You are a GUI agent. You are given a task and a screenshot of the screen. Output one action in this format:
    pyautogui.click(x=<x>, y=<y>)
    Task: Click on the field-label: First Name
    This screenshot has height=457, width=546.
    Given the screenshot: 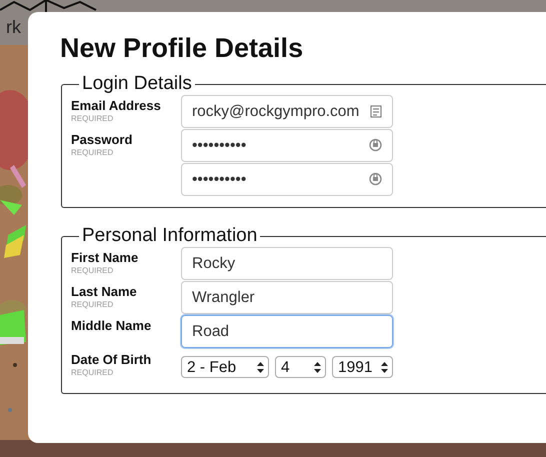 What is the action you would take?
    pyautogui.click(x=105, y=258)
    